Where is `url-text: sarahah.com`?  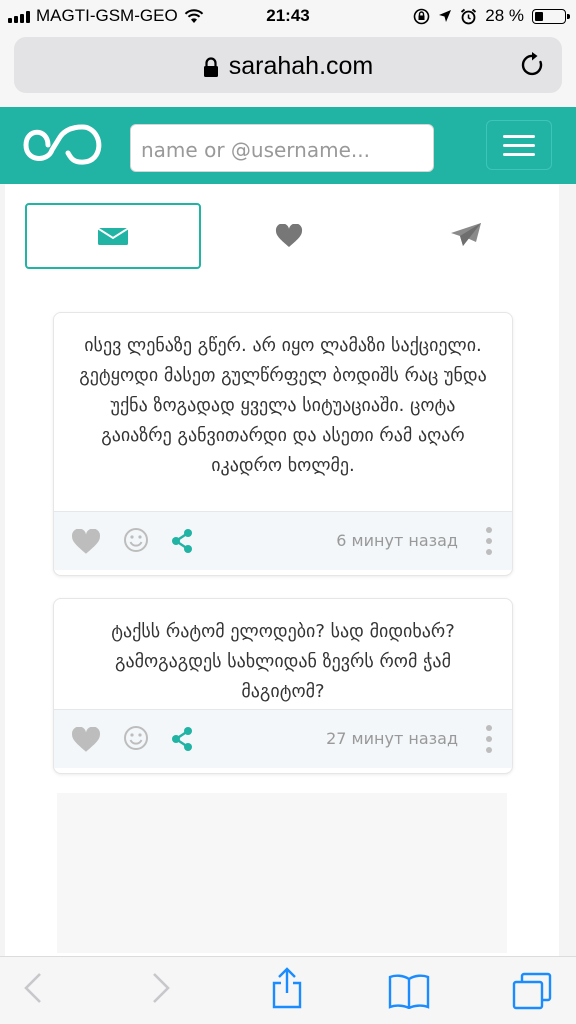
url-text: sarahah.com is located at coordinates (301, 66).